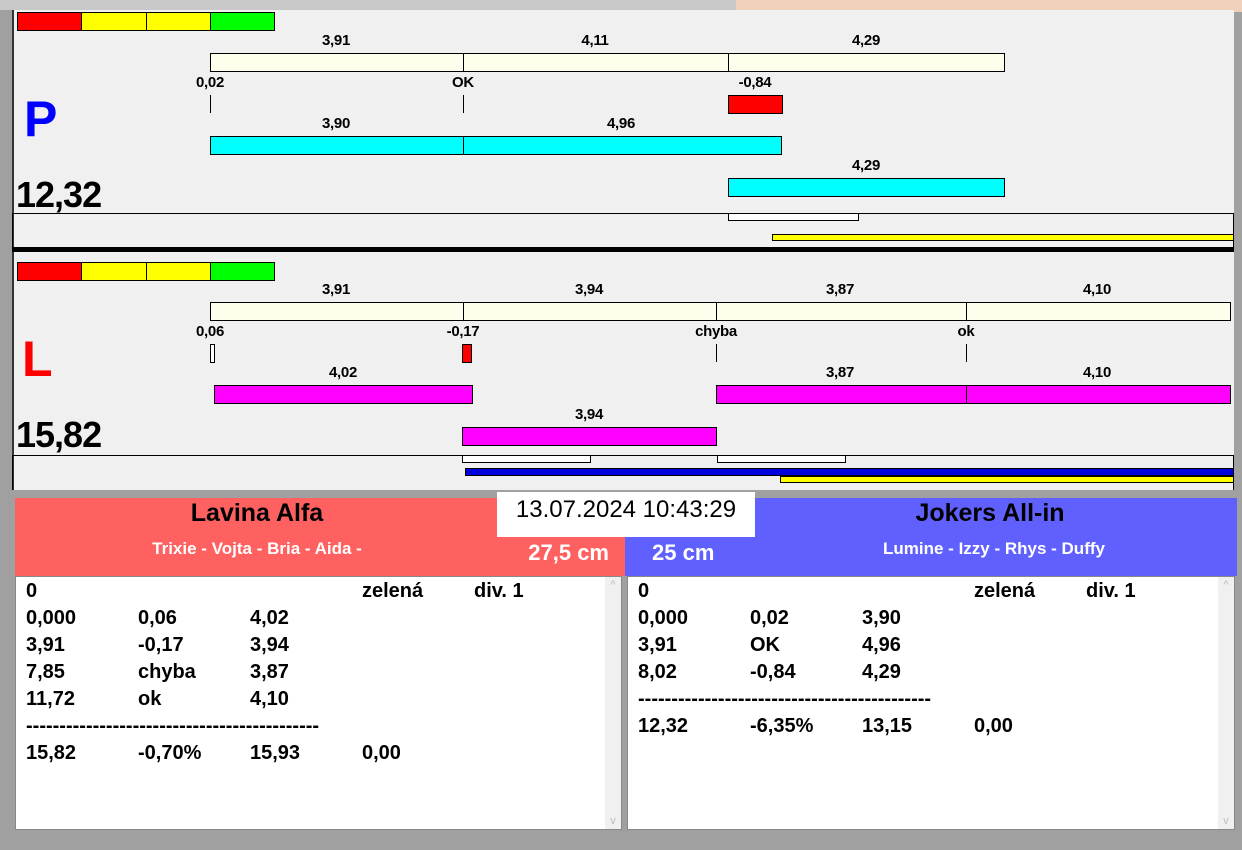 The image size is (1242, 850). What do you see at coordinates (755, 82) in the screenshot?
I see `deviation-label: -0,84` at bounding box center [755, 82].